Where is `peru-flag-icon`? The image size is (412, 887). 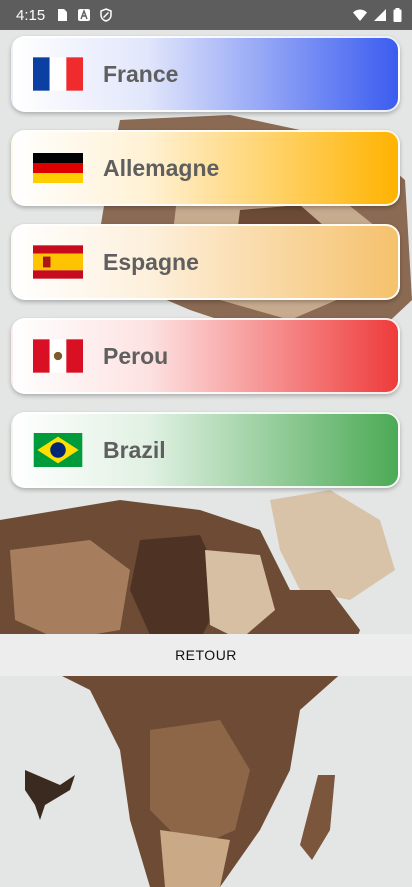
peru-flag-icon is located at coordinates (58, 356).